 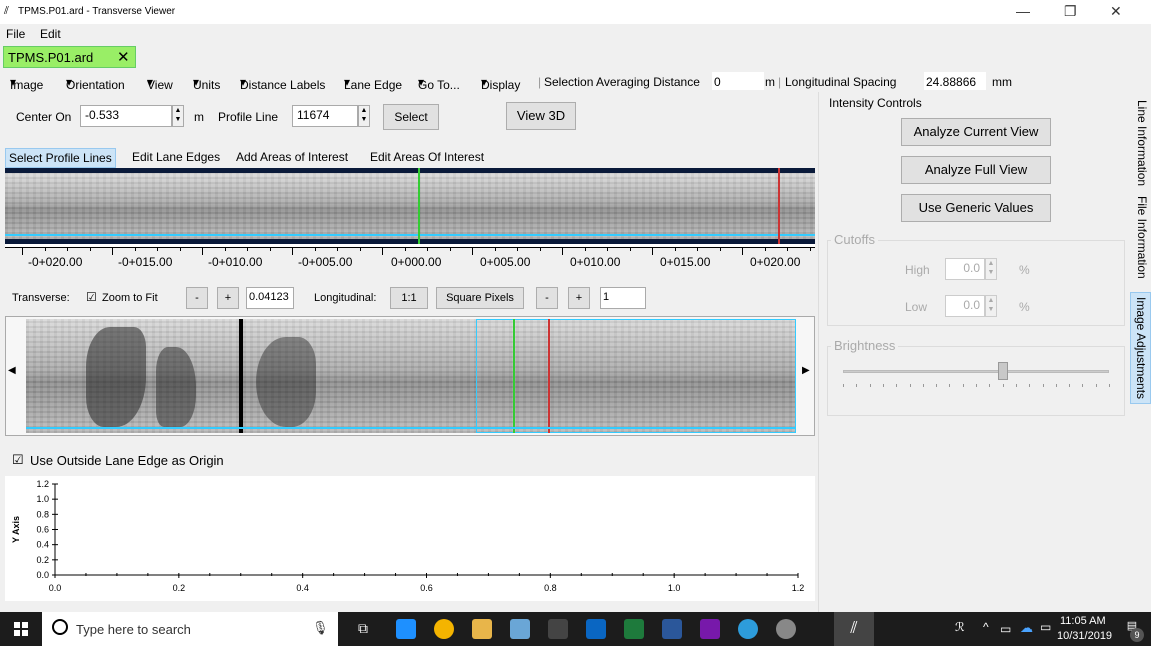 What do you see at coordinates (325, 116) in the screenshot?
I see `profile-line-input: 11674` at bounding box center [325, 116].